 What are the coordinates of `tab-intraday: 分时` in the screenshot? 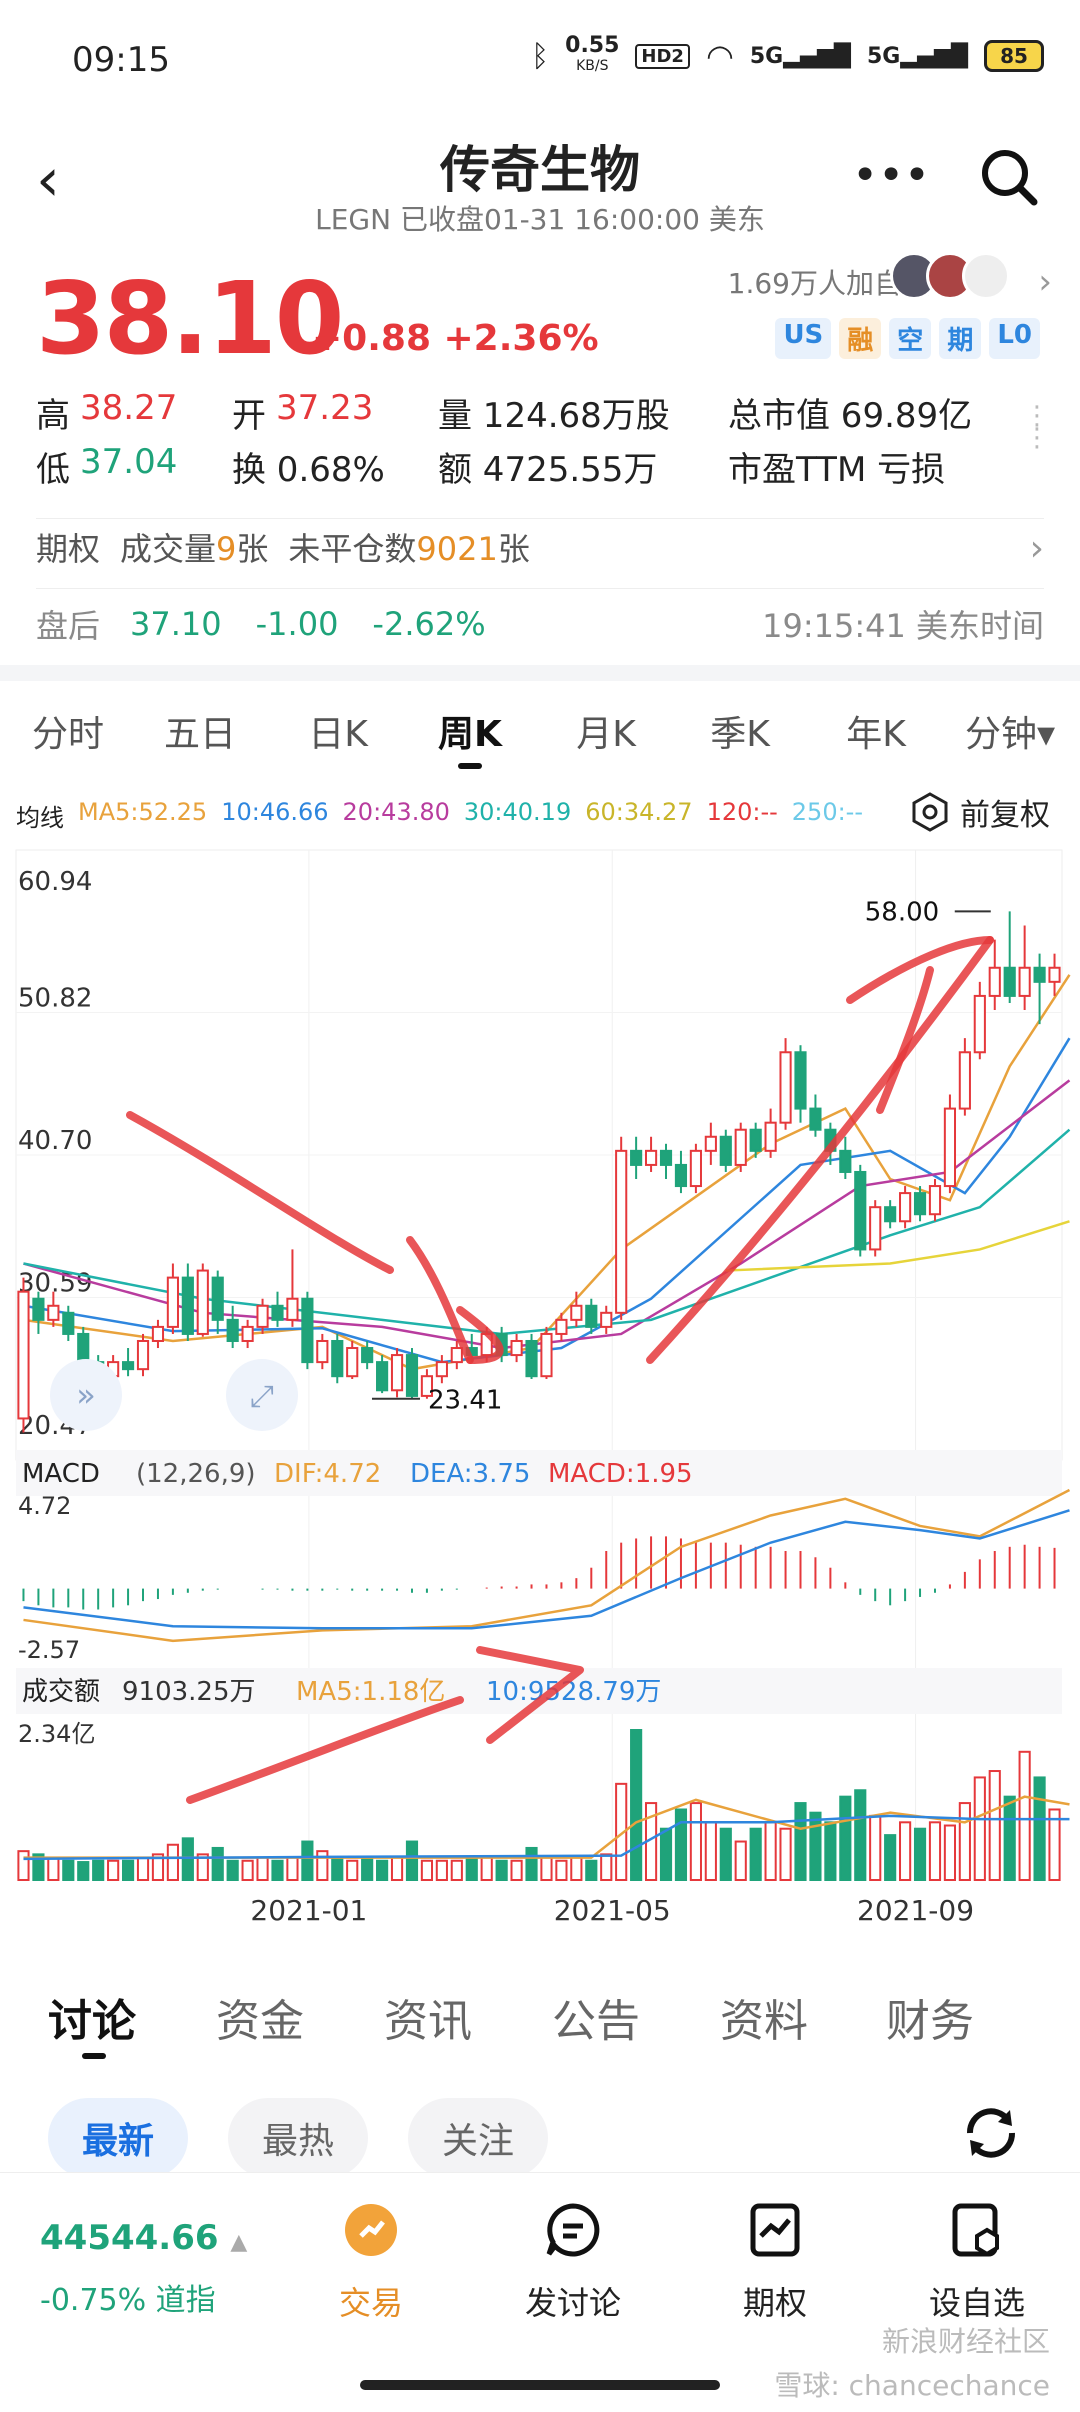 It's located at (68, 731).